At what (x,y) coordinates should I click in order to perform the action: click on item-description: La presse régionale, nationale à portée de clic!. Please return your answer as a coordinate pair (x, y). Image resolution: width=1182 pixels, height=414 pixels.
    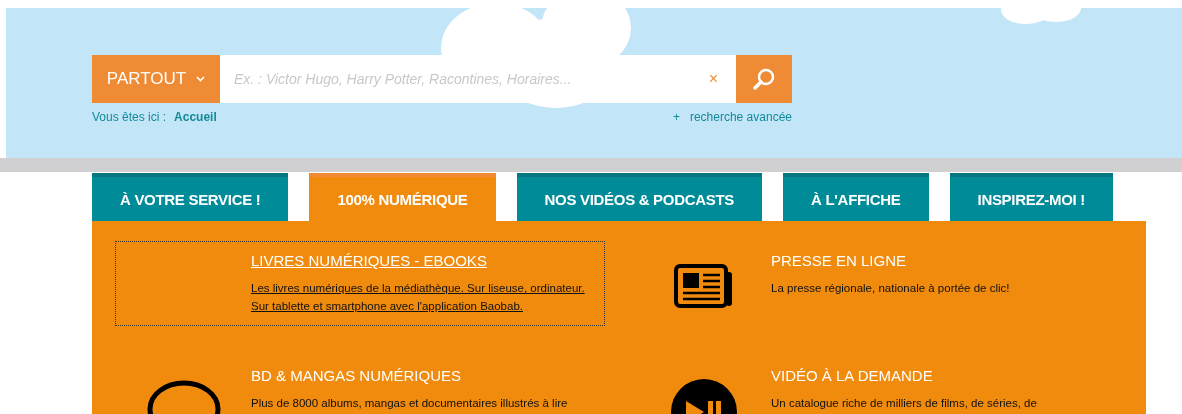
    Looking at the image, I should click on (891, 288).